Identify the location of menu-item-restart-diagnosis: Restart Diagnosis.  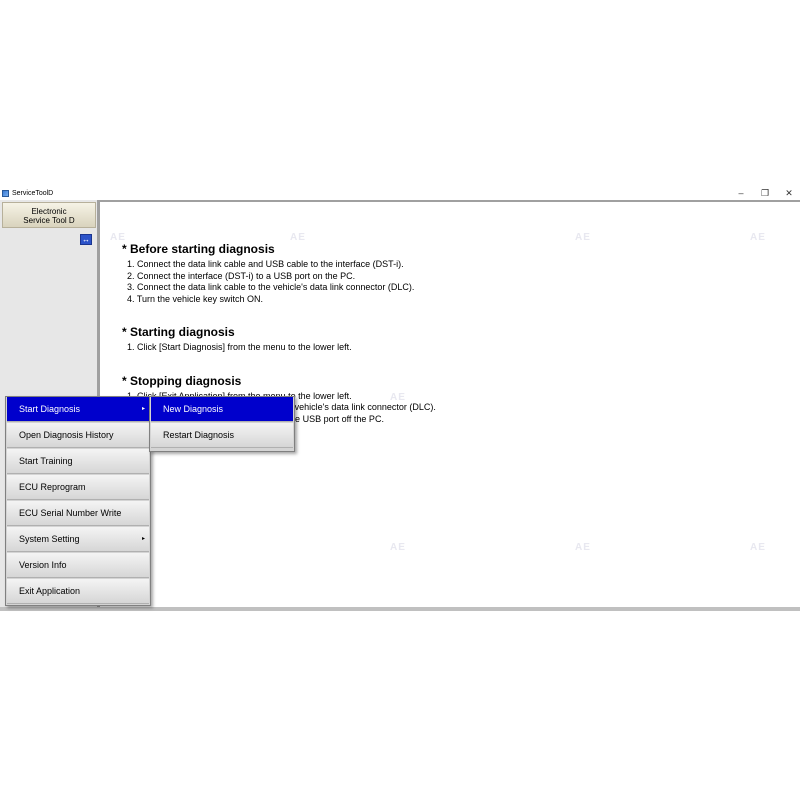
(222, 435).